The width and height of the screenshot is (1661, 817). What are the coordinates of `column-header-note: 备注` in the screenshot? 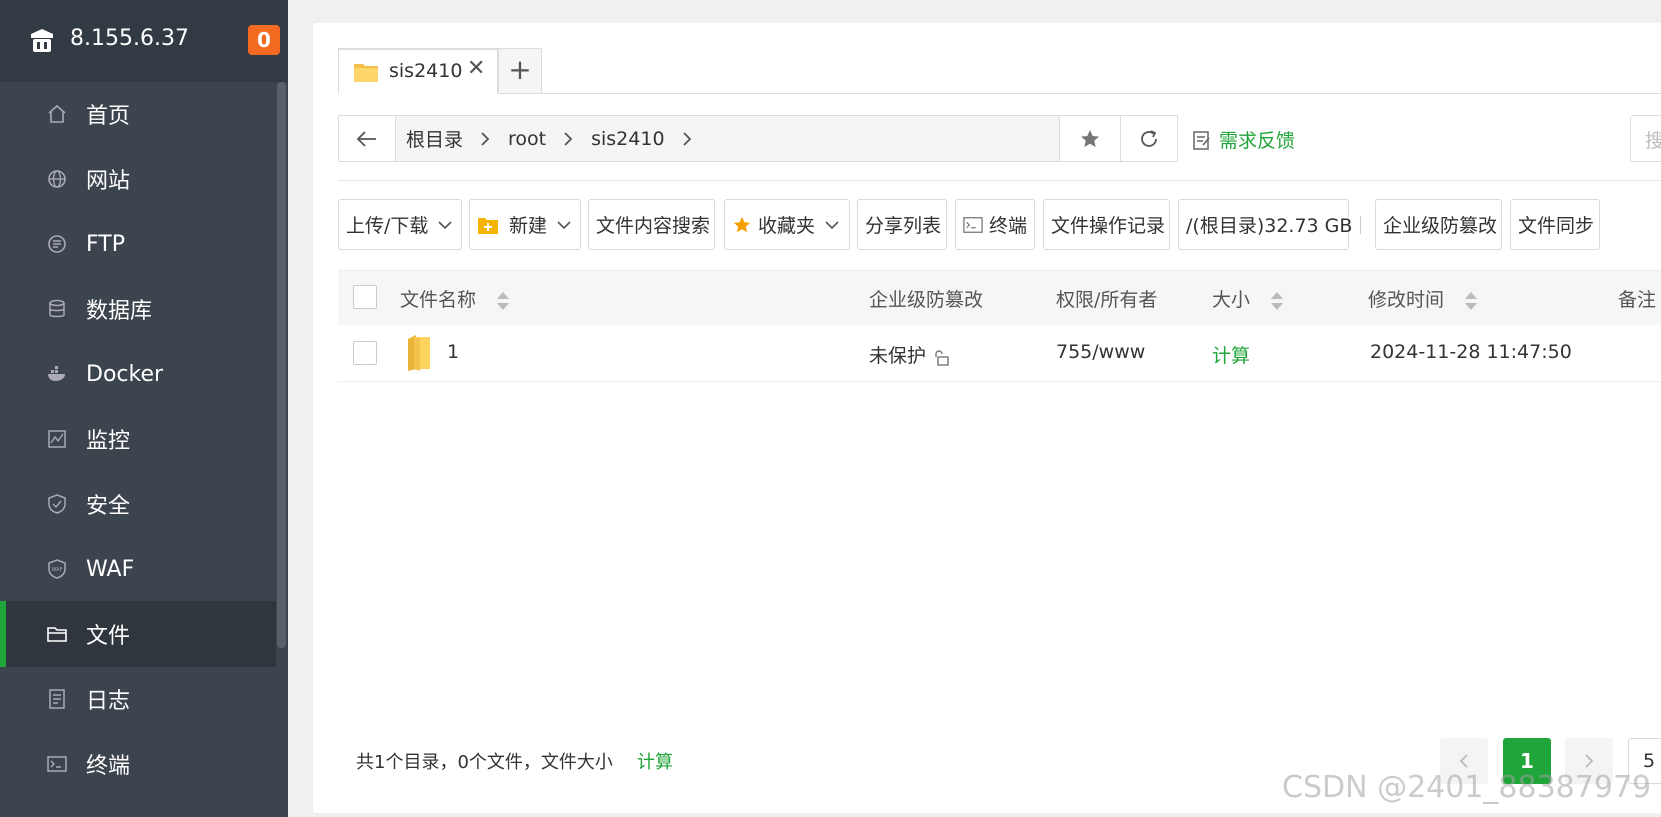 It's located at (1637, 300).